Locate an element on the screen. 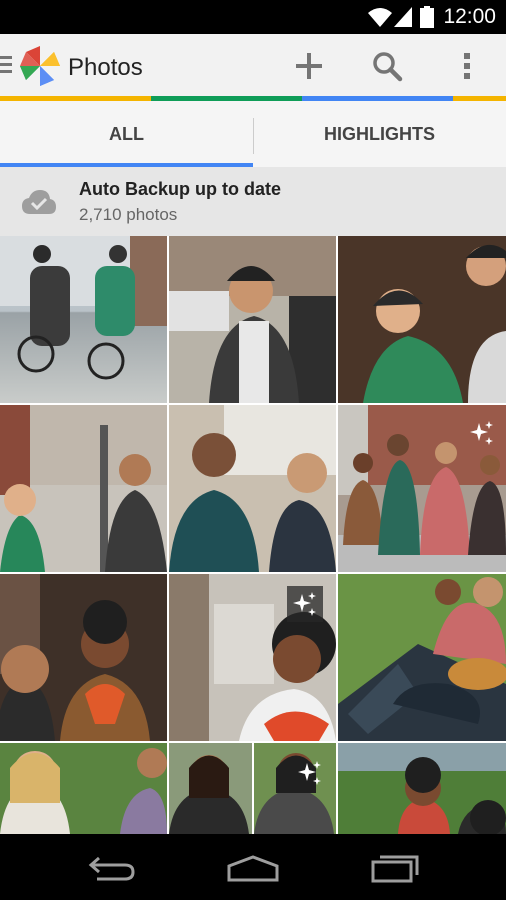  tab-all-label: ALL is located at coordinates (126, 133).